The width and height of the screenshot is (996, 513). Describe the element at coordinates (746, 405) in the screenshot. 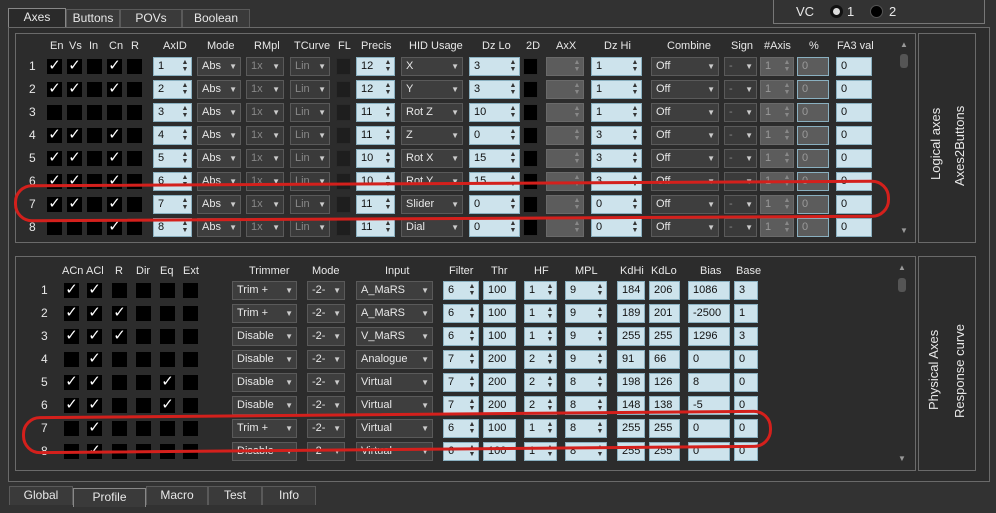

I see `base-field: 0` at that location.